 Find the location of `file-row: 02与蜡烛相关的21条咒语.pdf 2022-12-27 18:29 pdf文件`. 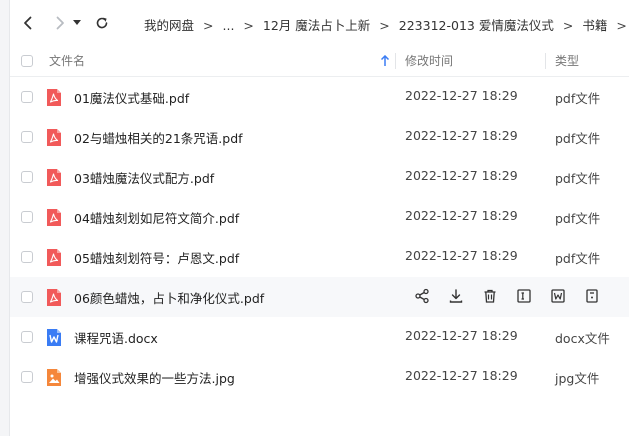

file-row: 02与蜡烛相关的21条咒语.pdf 2022-12-27 18:29 pdf文件 is located at coordinates (319, 137).